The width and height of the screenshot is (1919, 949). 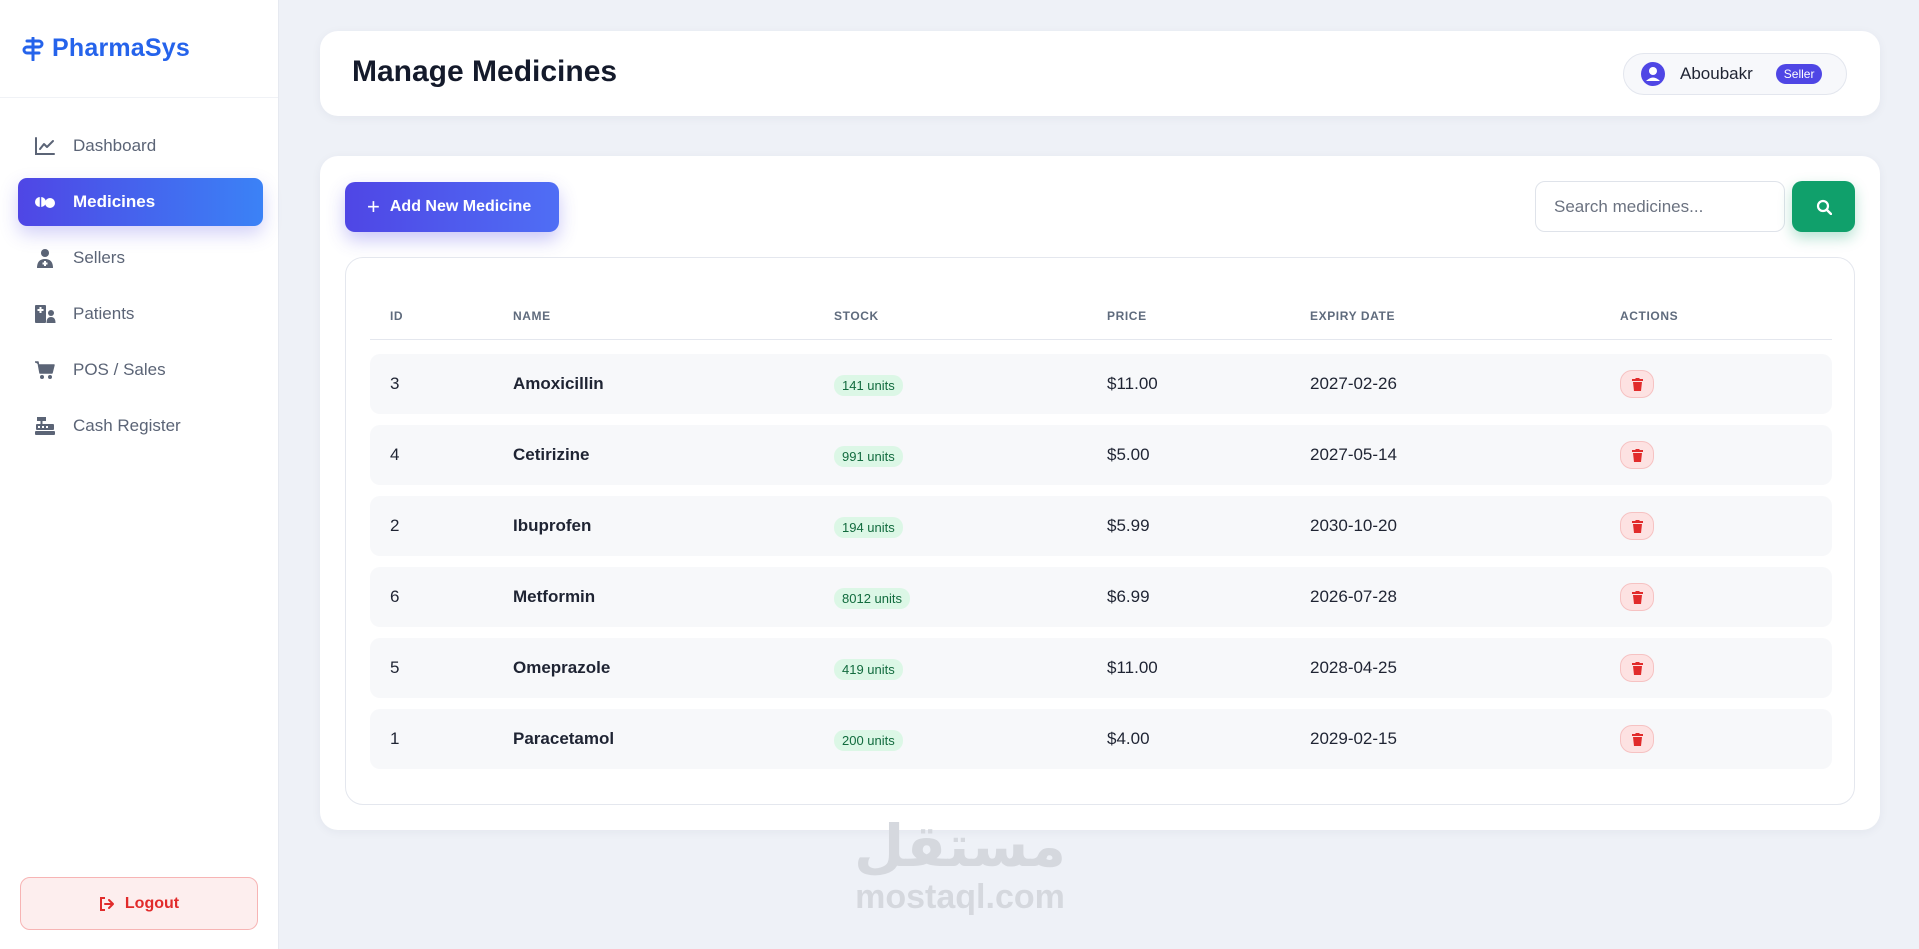 I want to click on column-header-name: NAME, so click(x=532, y=316).